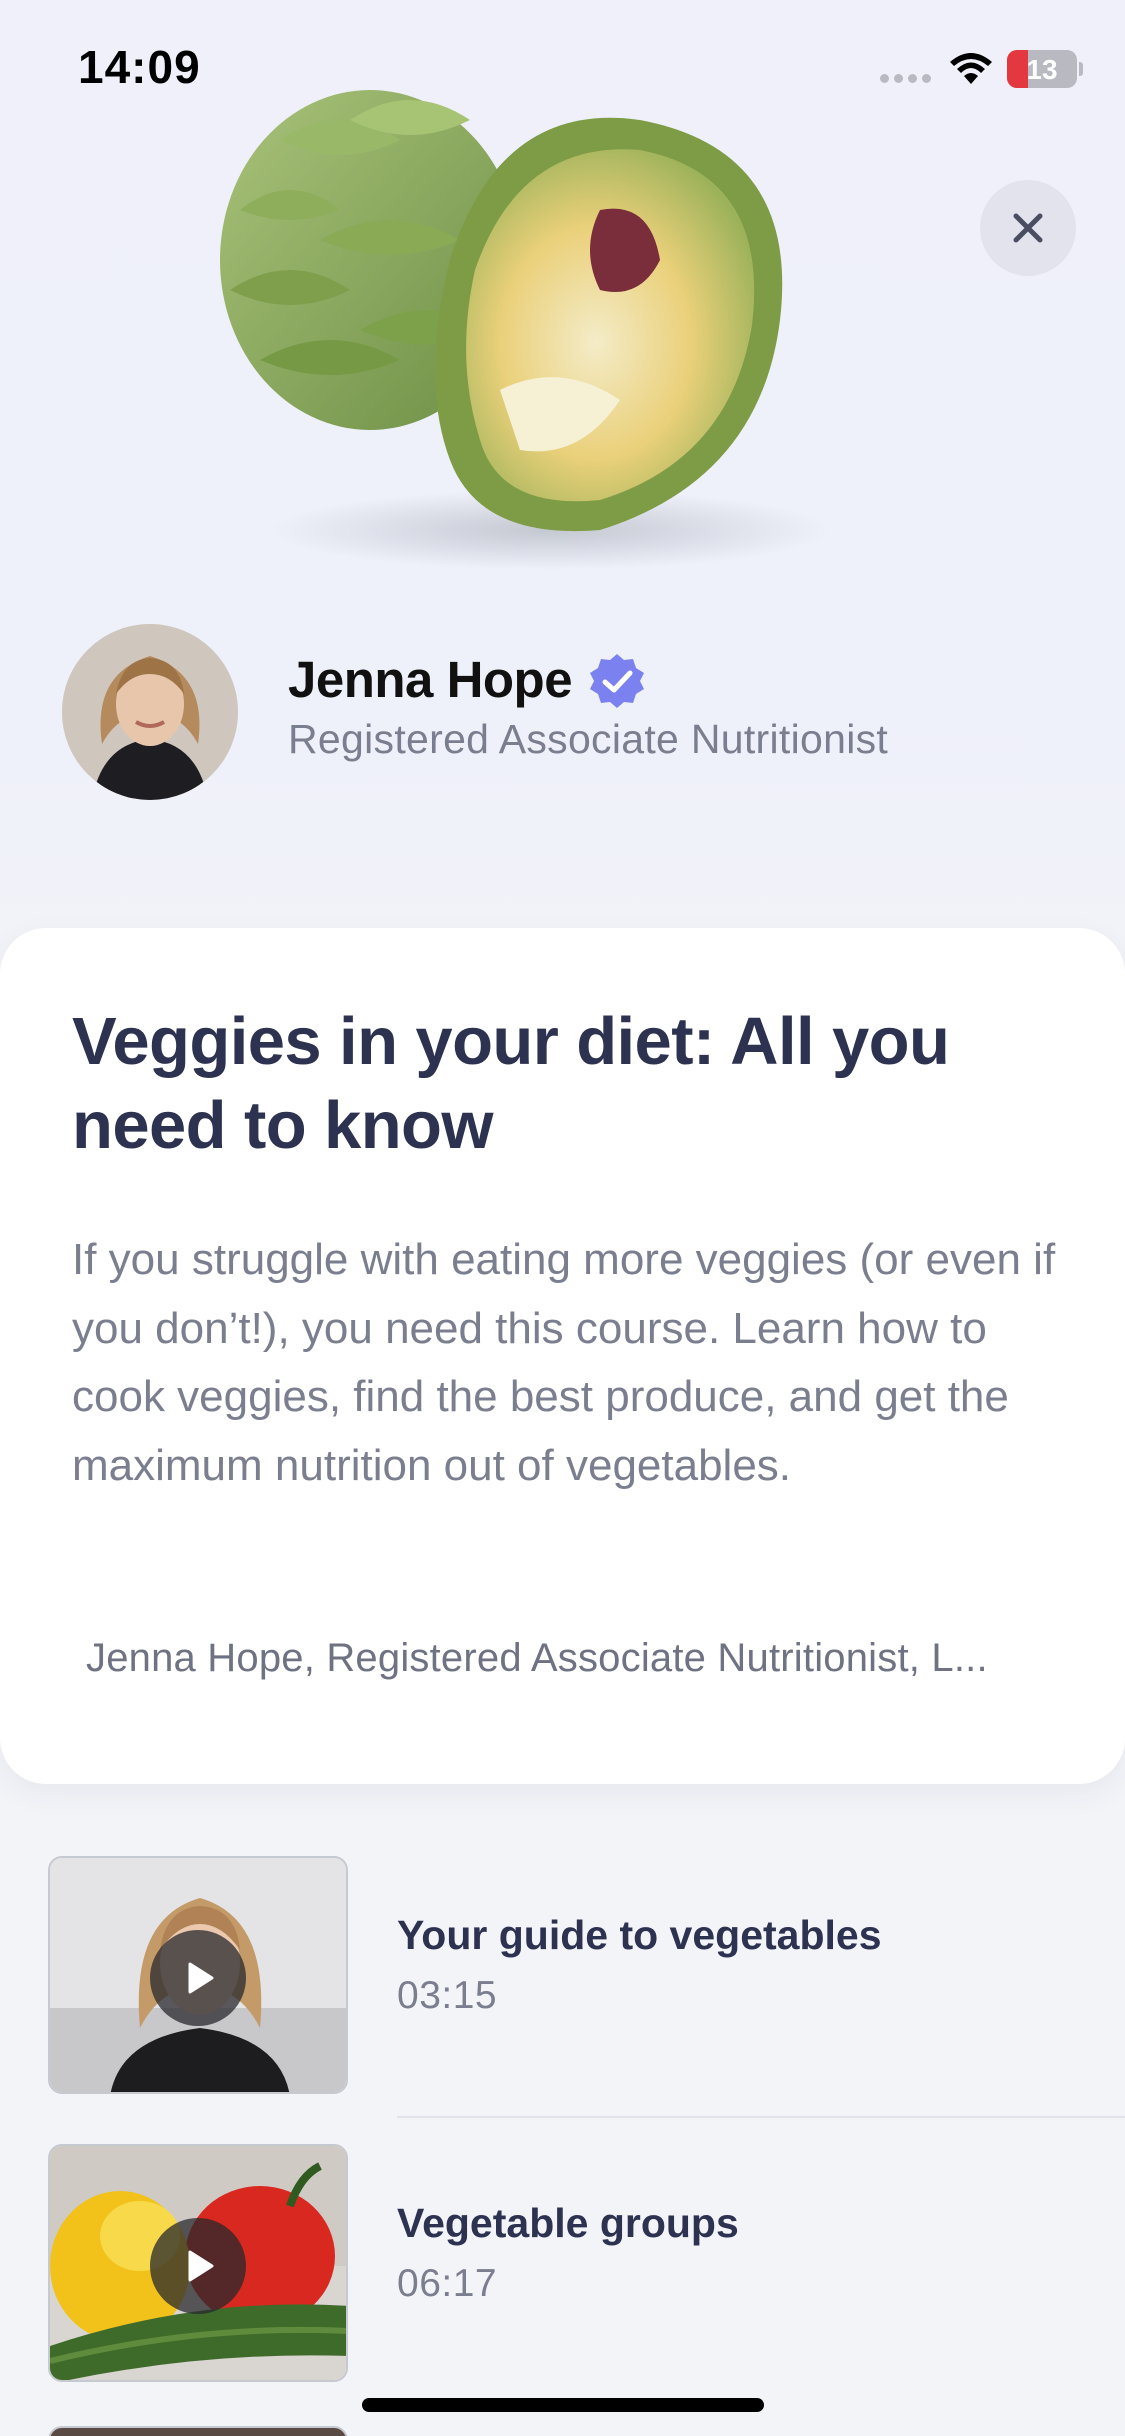 This screenshot has height=2436, width=1125. Describe the element at coordinates (562, 1976) in the screenshot. I see `lesson-item: Your guide to vegetables 03:15` at that location.